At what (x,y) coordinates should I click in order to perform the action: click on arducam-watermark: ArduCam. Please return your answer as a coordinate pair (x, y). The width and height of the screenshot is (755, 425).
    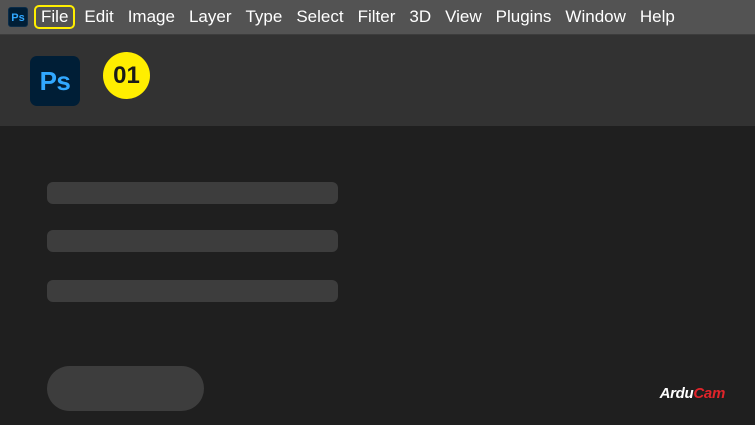
    Looking at the image, I should click on (692, 393).